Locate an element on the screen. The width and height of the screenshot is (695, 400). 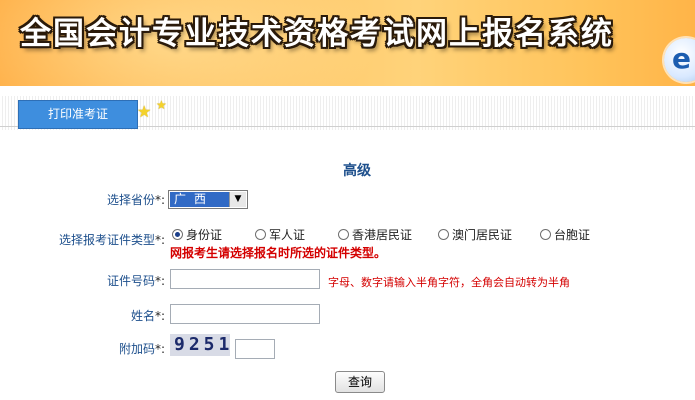
e-logo-icon: e is located at coordinates (679, 60).